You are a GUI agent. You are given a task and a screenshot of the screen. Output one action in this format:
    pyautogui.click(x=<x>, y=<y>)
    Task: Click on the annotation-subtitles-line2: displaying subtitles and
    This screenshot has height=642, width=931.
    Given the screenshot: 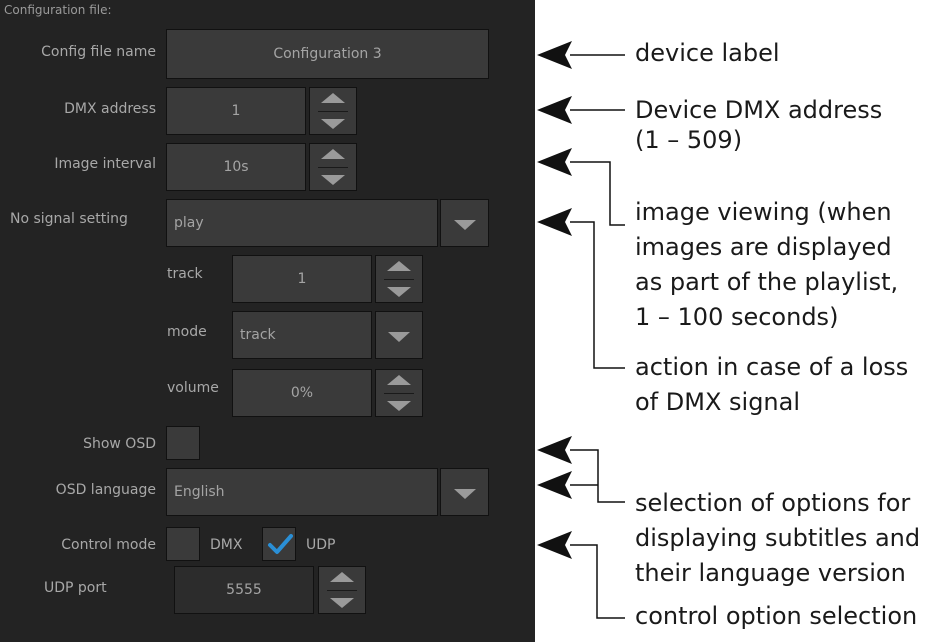 What is the action you would take?
    pyautogui.click(x=778, y=538)
    